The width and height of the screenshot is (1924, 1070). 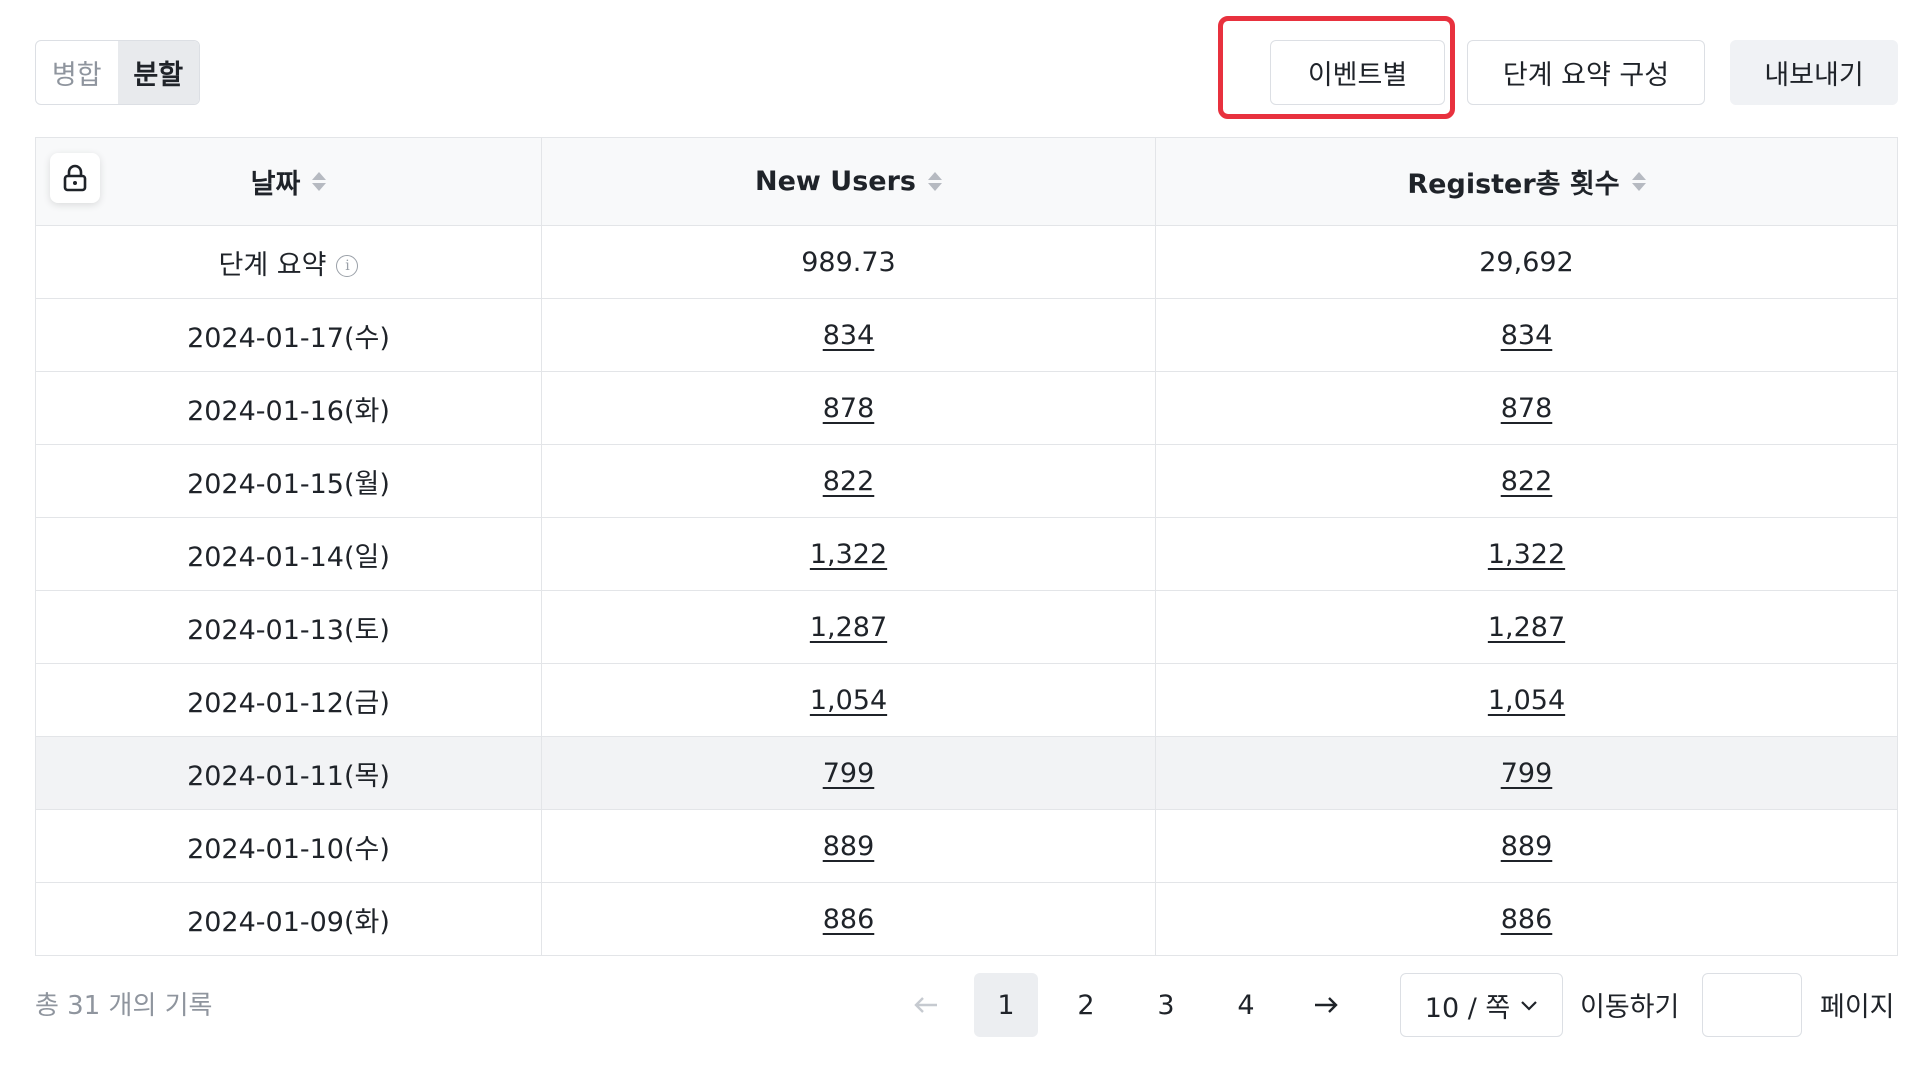 I want to click on new-users-link: 799, so click(x=849, y=773).